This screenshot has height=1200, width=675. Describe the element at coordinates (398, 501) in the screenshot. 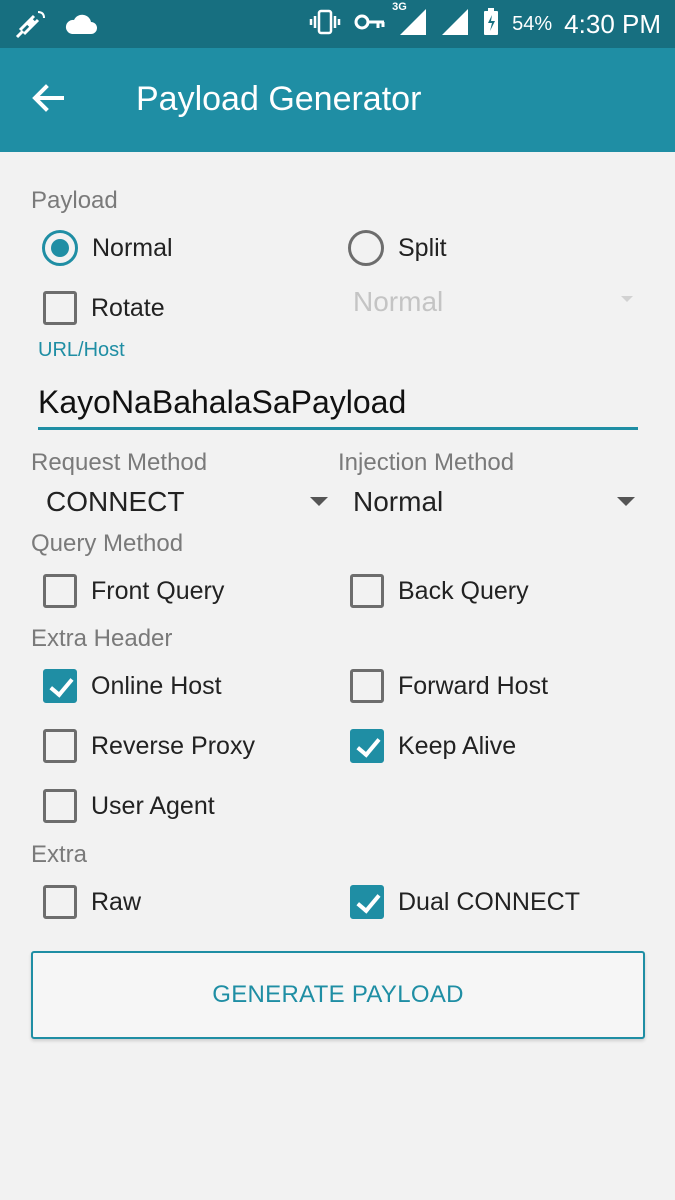

I see `injection-method-value: Normal` at that location.